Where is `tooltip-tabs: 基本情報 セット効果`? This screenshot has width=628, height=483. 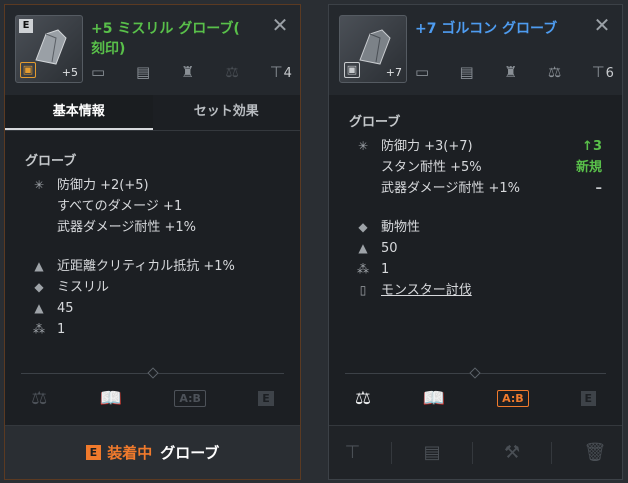
tooltip-tabs: 基本情報 セット効果 is located at coordinates (152, 113).